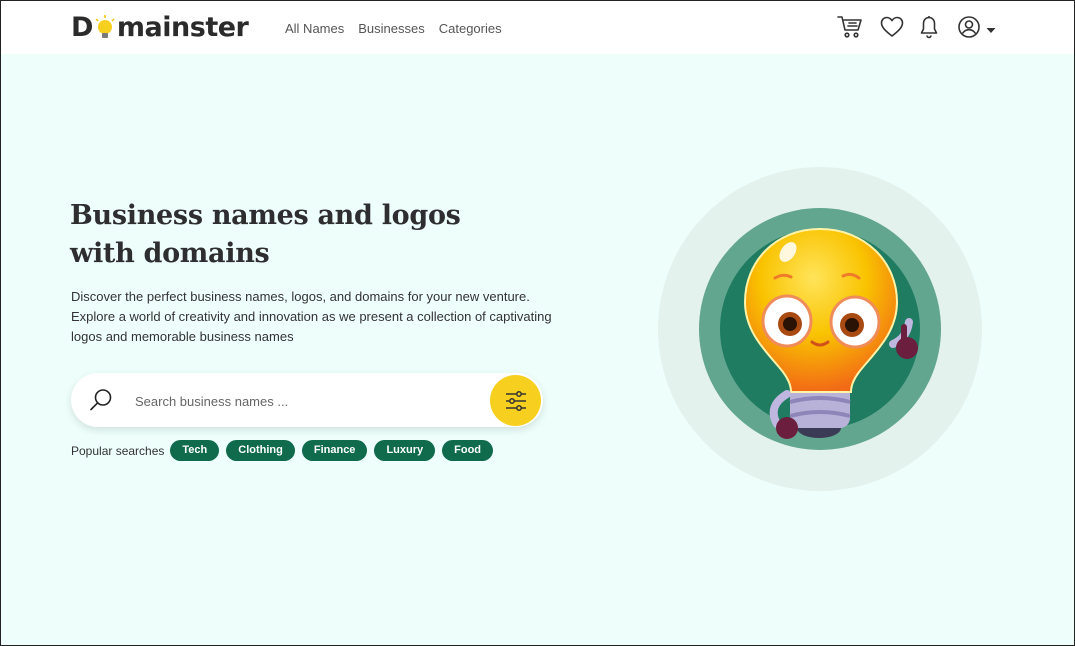 This screenshot has height=646, width=1075. What do you see at coordinates (118, 450) in the screenshot?
I see `popular-searches-label: Popular searches` at bounding box center [118, 450].